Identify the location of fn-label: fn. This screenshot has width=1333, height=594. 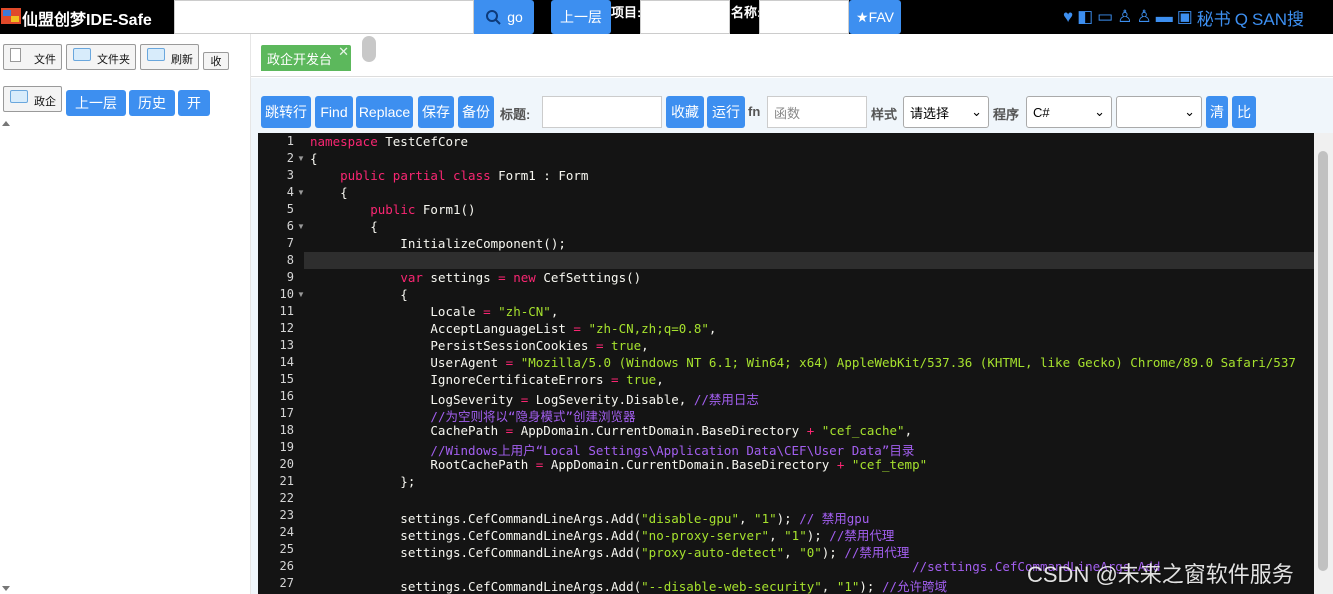
(754, 111).